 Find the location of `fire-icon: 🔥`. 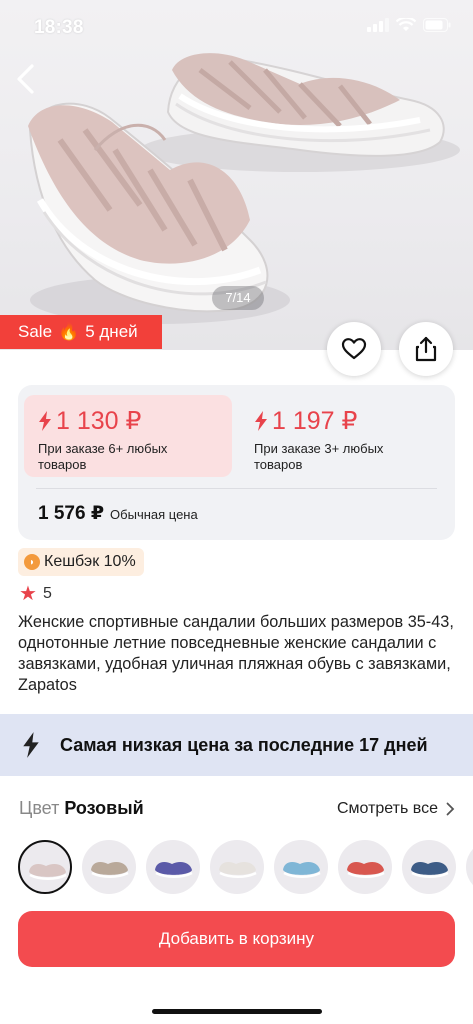

fire-icon: 🔥 is located at coordinates (69, 331).